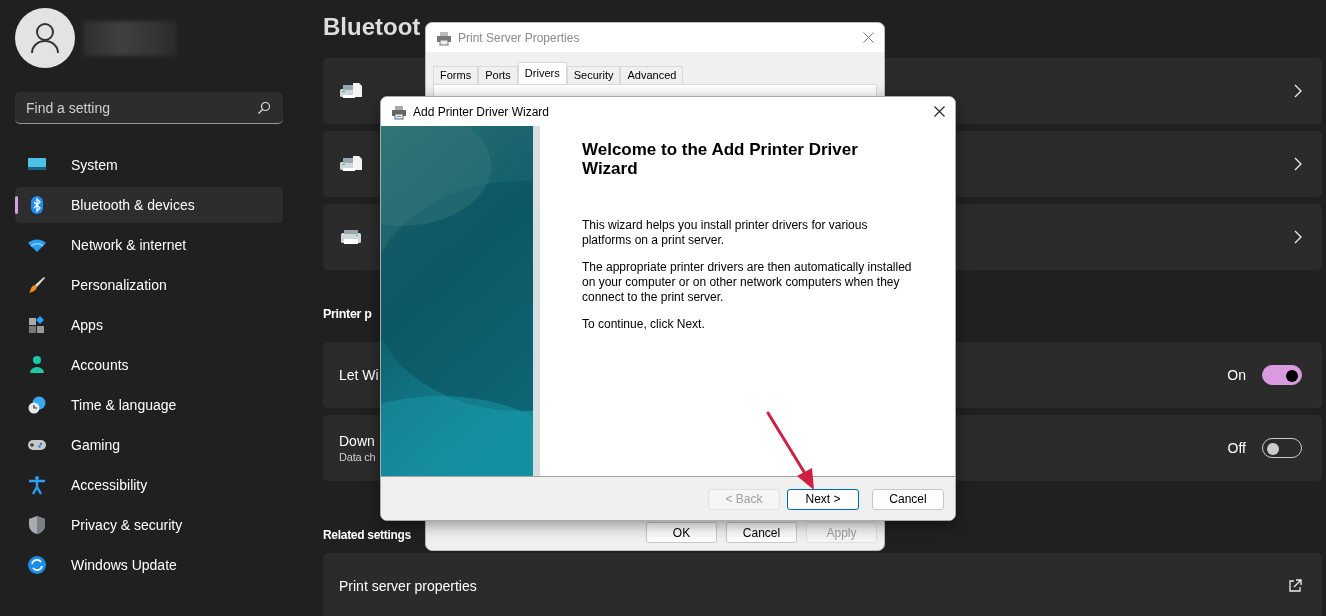  I want to click on nav-label: Apps, so click(87, 325).